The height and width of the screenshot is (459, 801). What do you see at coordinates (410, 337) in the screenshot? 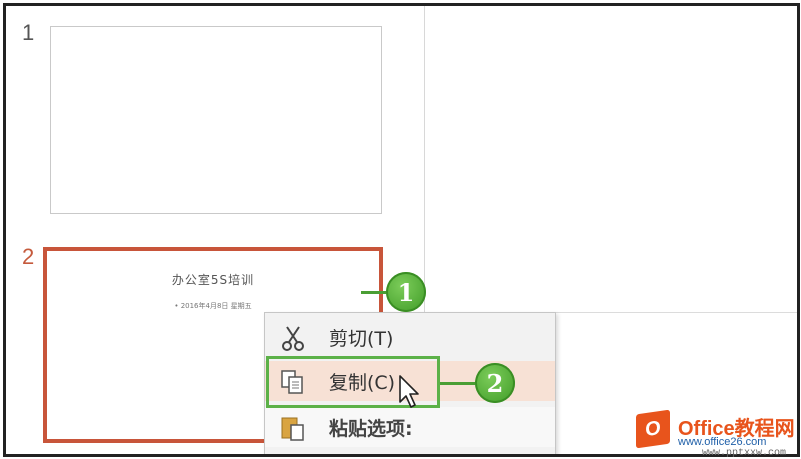
I see `menu-item-cut: 剪切(T)` at bounding box center [410, 337].